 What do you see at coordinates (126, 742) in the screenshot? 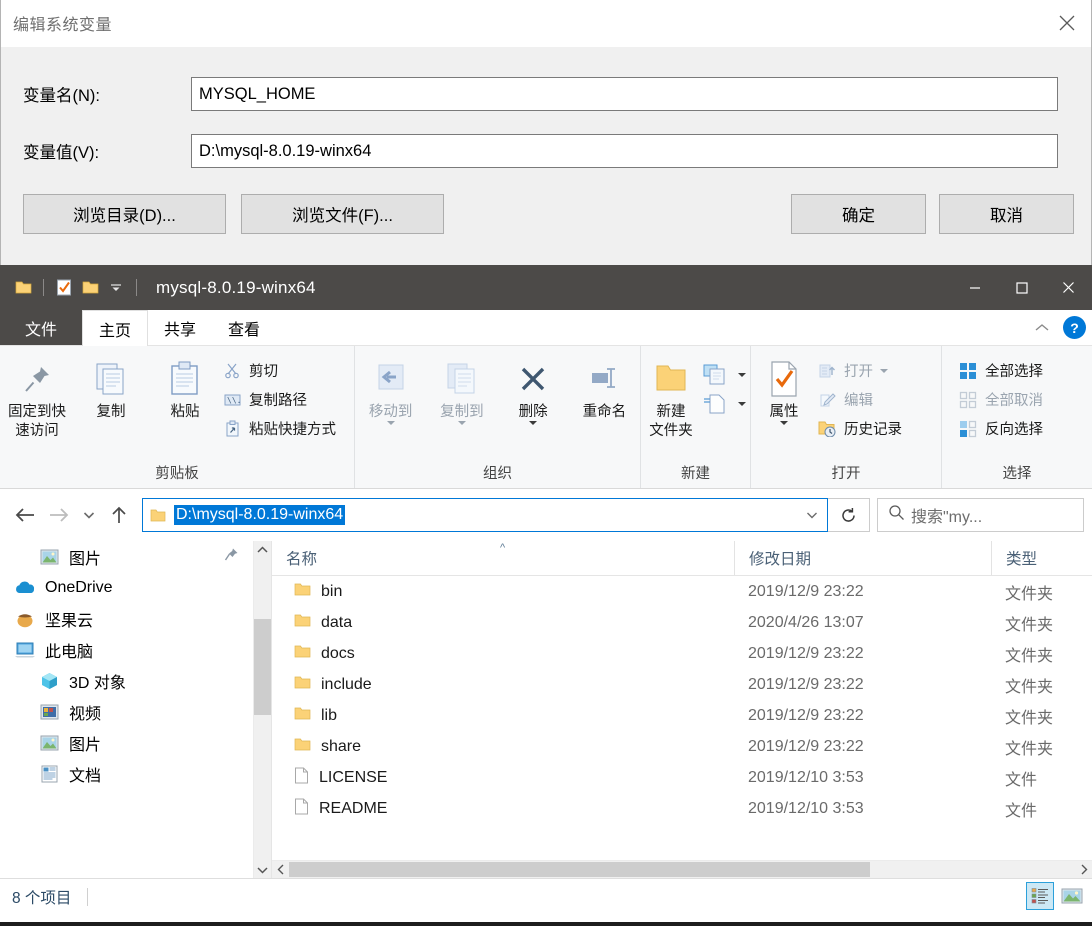
I see `sidebar-item-pictures: 图片` at bounding box center [126, 742].